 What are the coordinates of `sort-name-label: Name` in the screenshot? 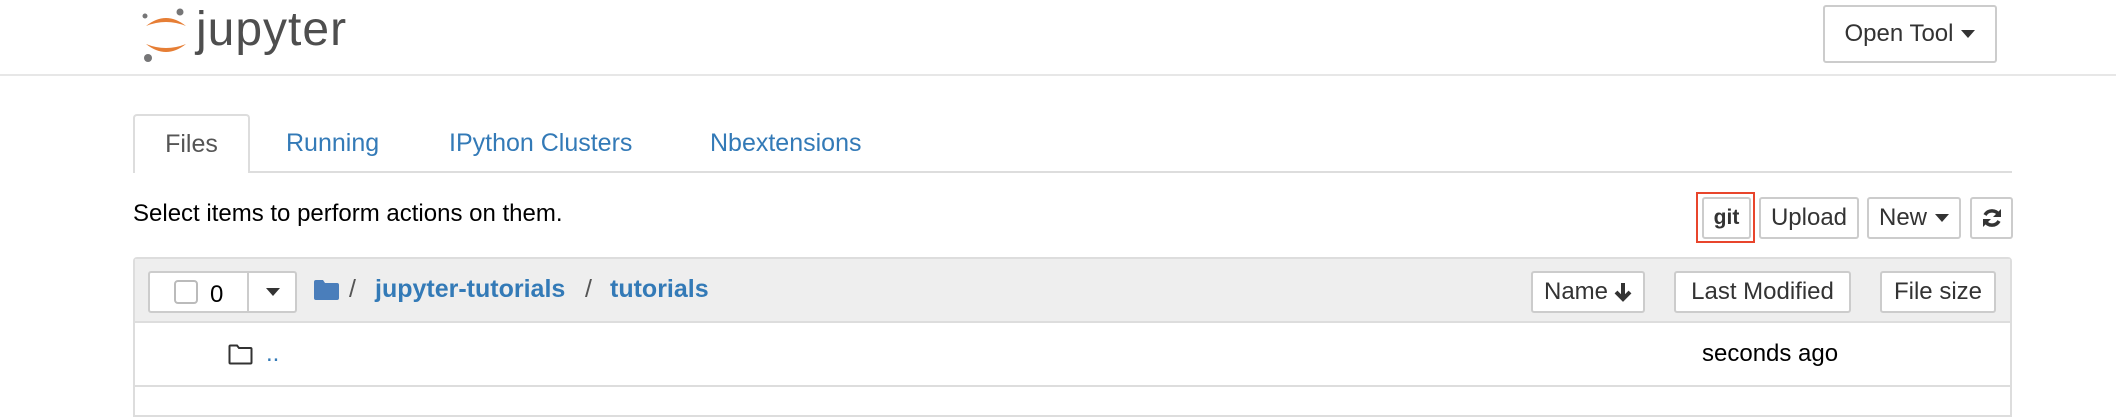 It's located at (1576, 291).